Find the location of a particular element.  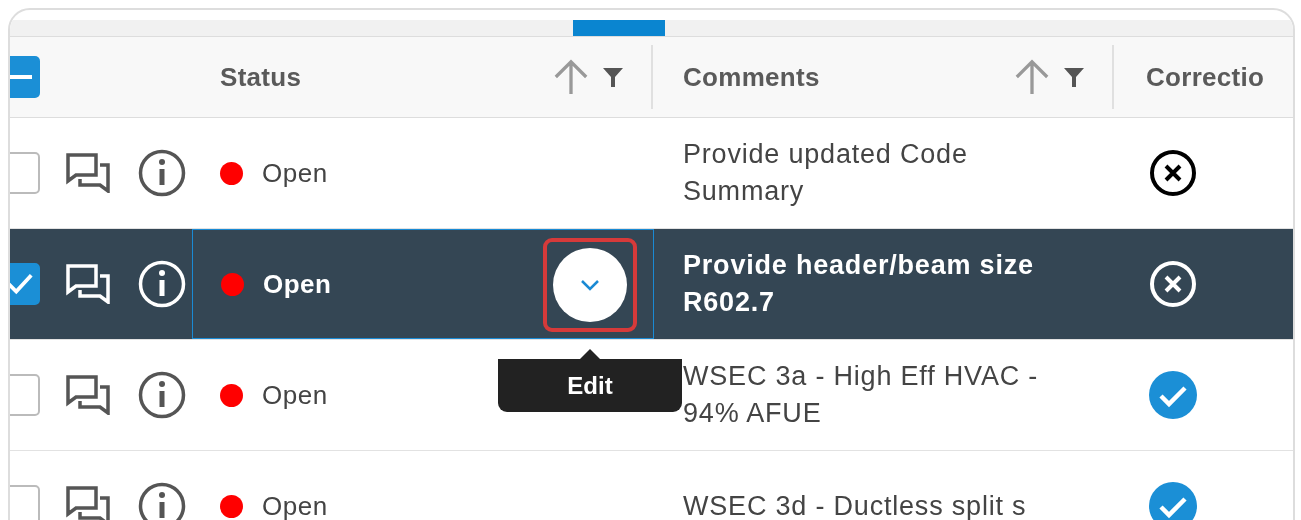

scroll-thumb is located at coordinates (619, 28).